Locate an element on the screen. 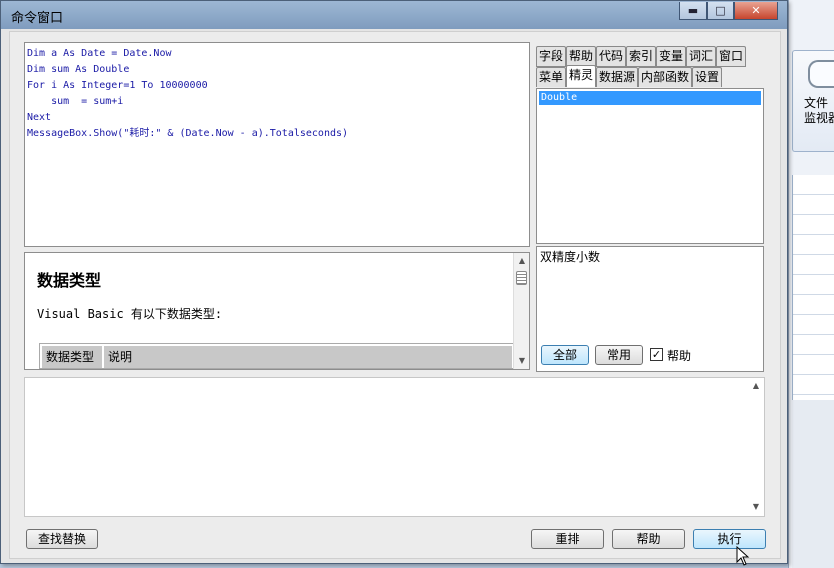  tab-builtin-functions: 内部函数 is located at coordinates (665, 77).